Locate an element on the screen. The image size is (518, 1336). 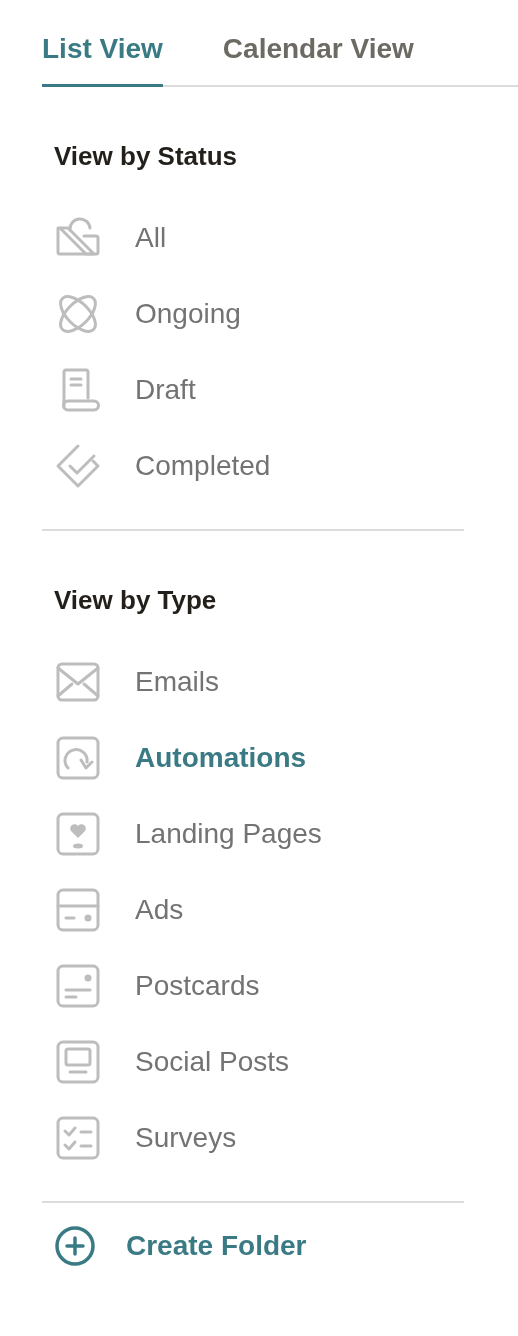
view-tab: List View is located at coordinates (102, 54).